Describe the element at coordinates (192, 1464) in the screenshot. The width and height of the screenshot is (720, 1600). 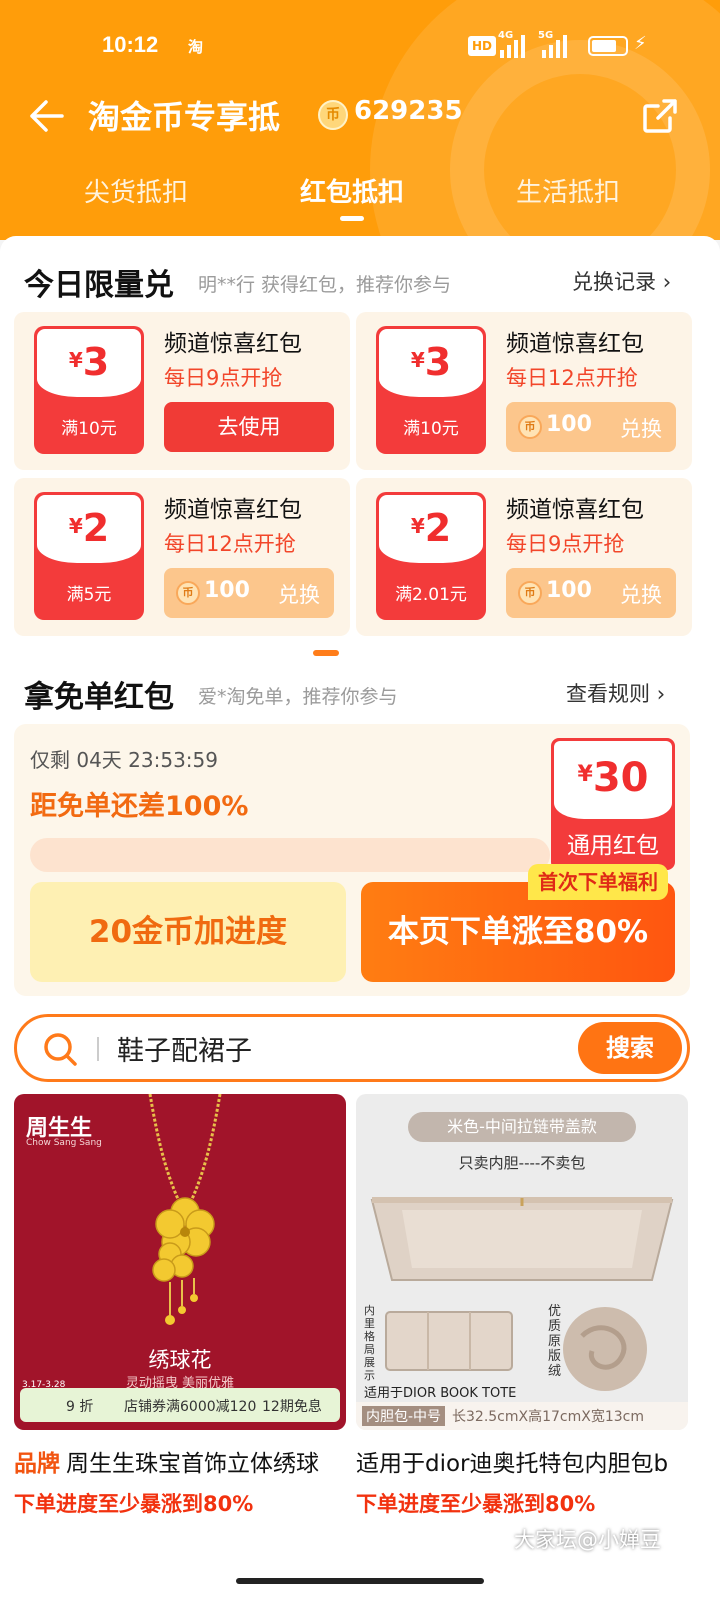
I see `product-title-text: 周生生珠宝首饰立体绣球` at that location.